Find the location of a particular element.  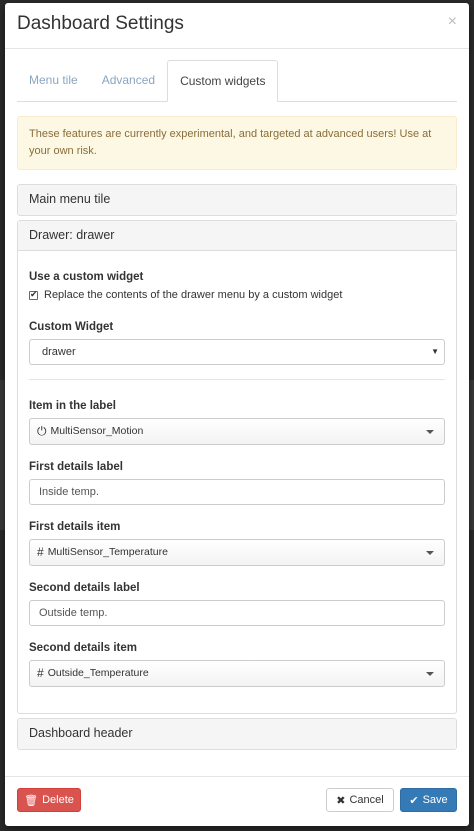

second-details-item-label: Second details item is located at coordinates (83, 648).